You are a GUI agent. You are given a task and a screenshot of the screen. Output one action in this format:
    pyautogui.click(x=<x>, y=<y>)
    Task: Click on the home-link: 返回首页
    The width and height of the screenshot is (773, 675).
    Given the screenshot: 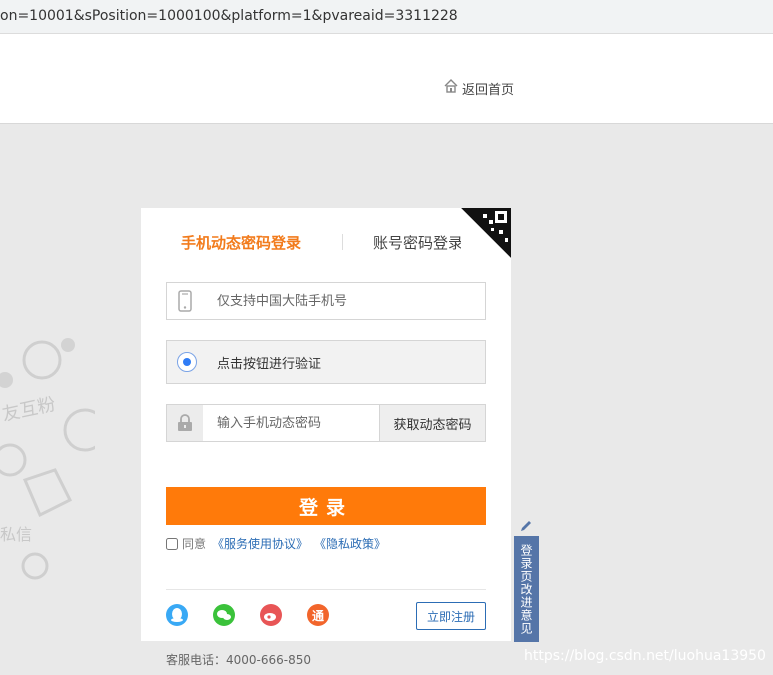 What is the action you would take?
    pyautogui.click(x=478, y=88)
    